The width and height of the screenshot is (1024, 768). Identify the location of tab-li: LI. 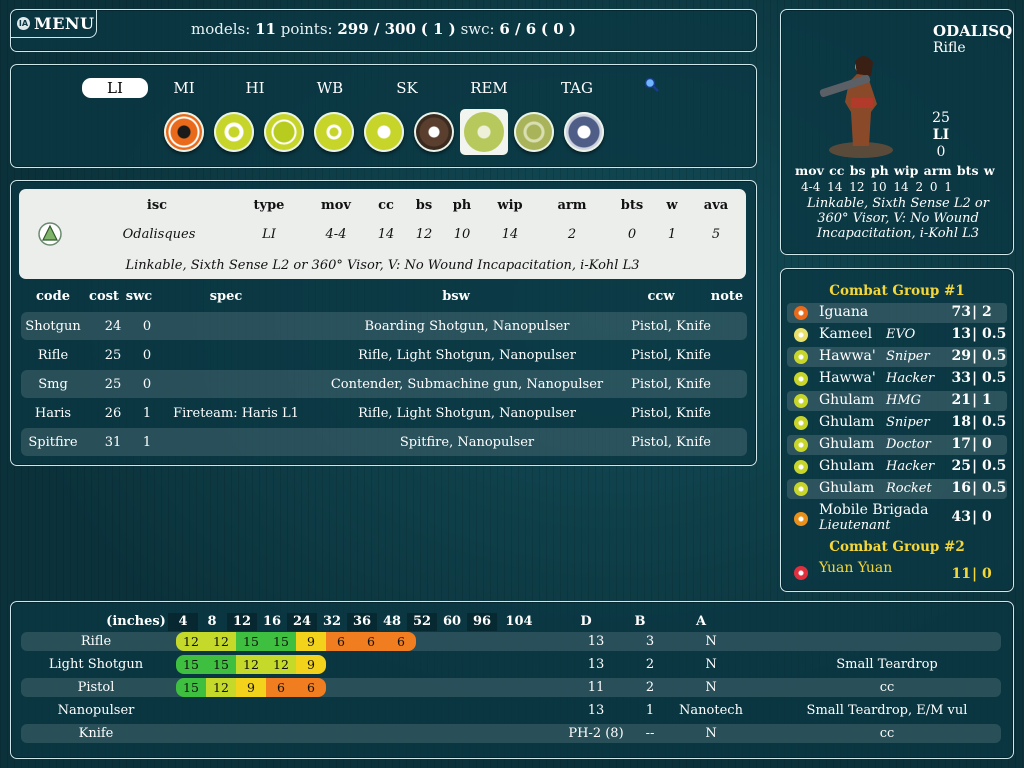
(115, 88).